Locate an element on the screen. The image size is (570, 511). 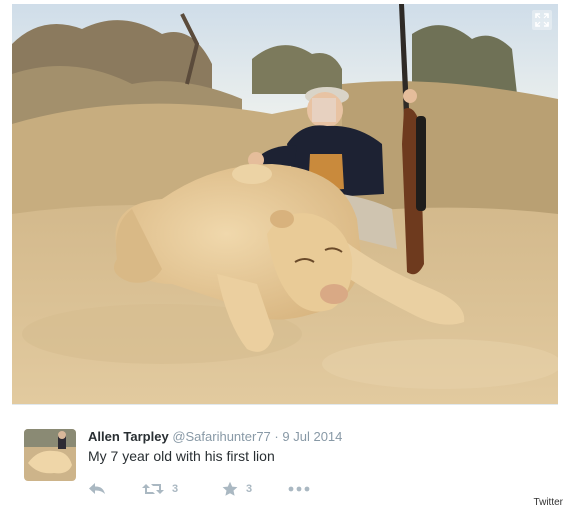
retweet-icon is located at coordinates (153, 489).